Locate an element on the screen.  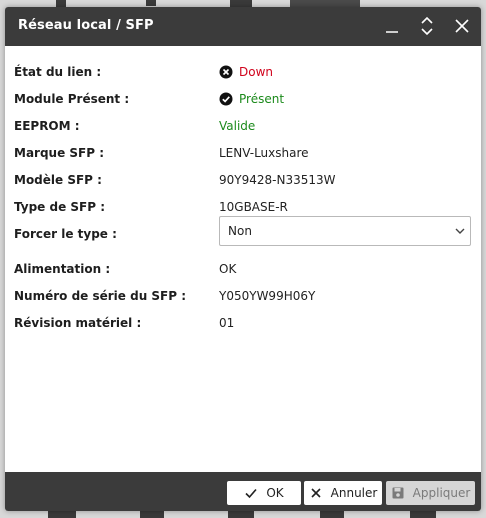
expand-chevrons-icon is located at coordinates (427, 26).